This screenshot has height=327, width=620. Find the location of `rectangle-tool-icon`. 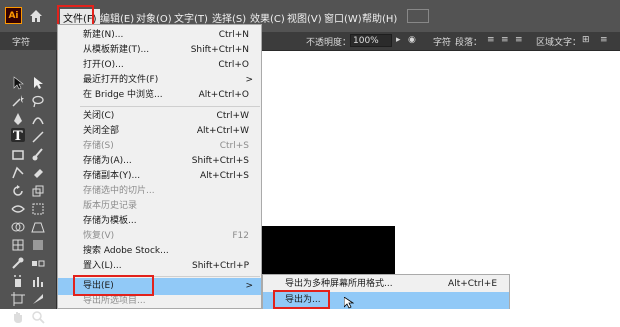

rectangle-tool-icon is located at coordinates (18, 155).